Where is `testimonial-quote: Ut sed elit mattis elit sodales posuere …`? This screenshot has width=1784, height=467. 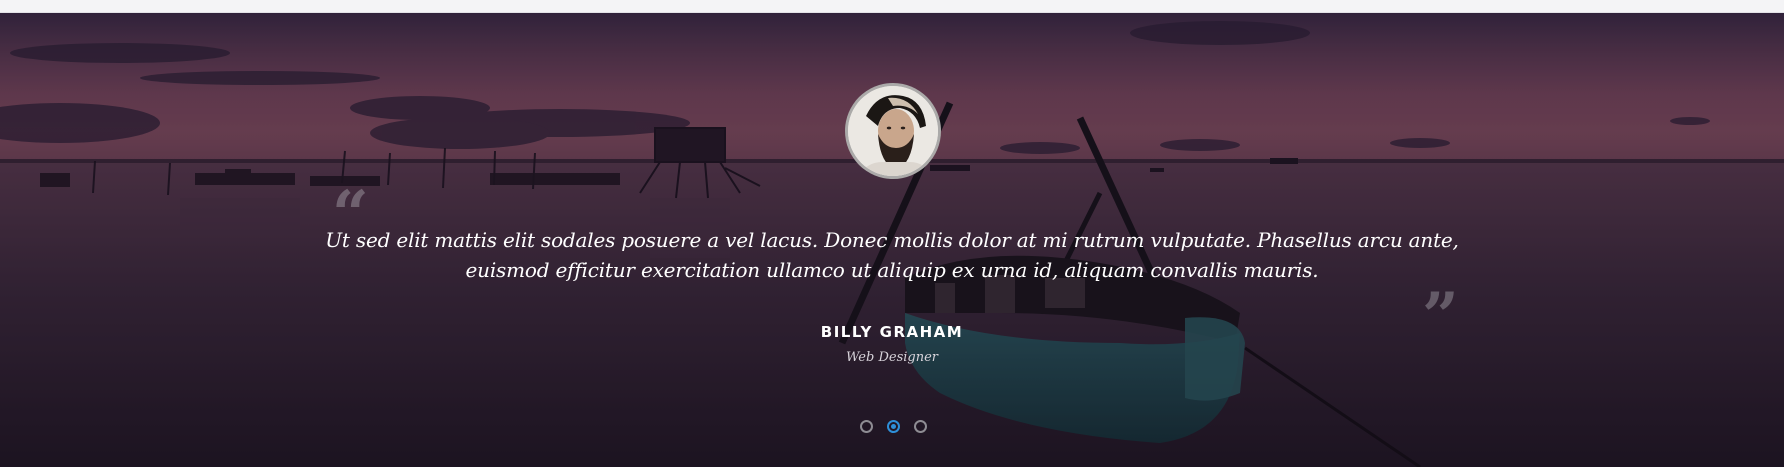
testimonial-quote: Ut sed elit mattis elit sodales posuere … is located at coordinates (892, 255).